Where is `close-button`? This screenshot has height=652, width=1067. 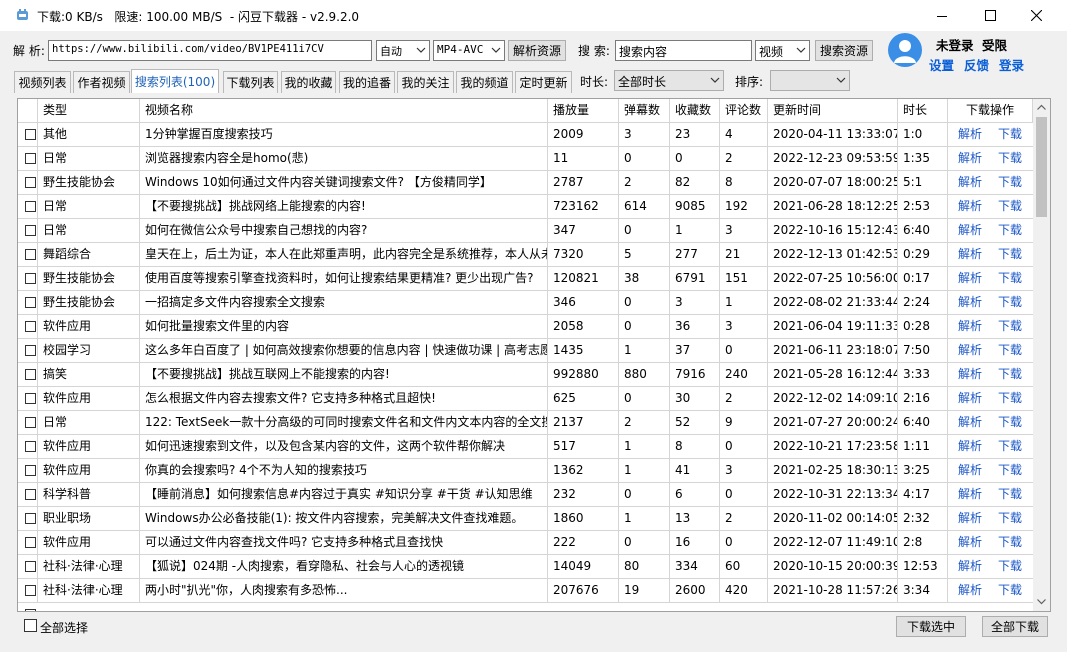 close-button is located at coordinates (1036, 15).